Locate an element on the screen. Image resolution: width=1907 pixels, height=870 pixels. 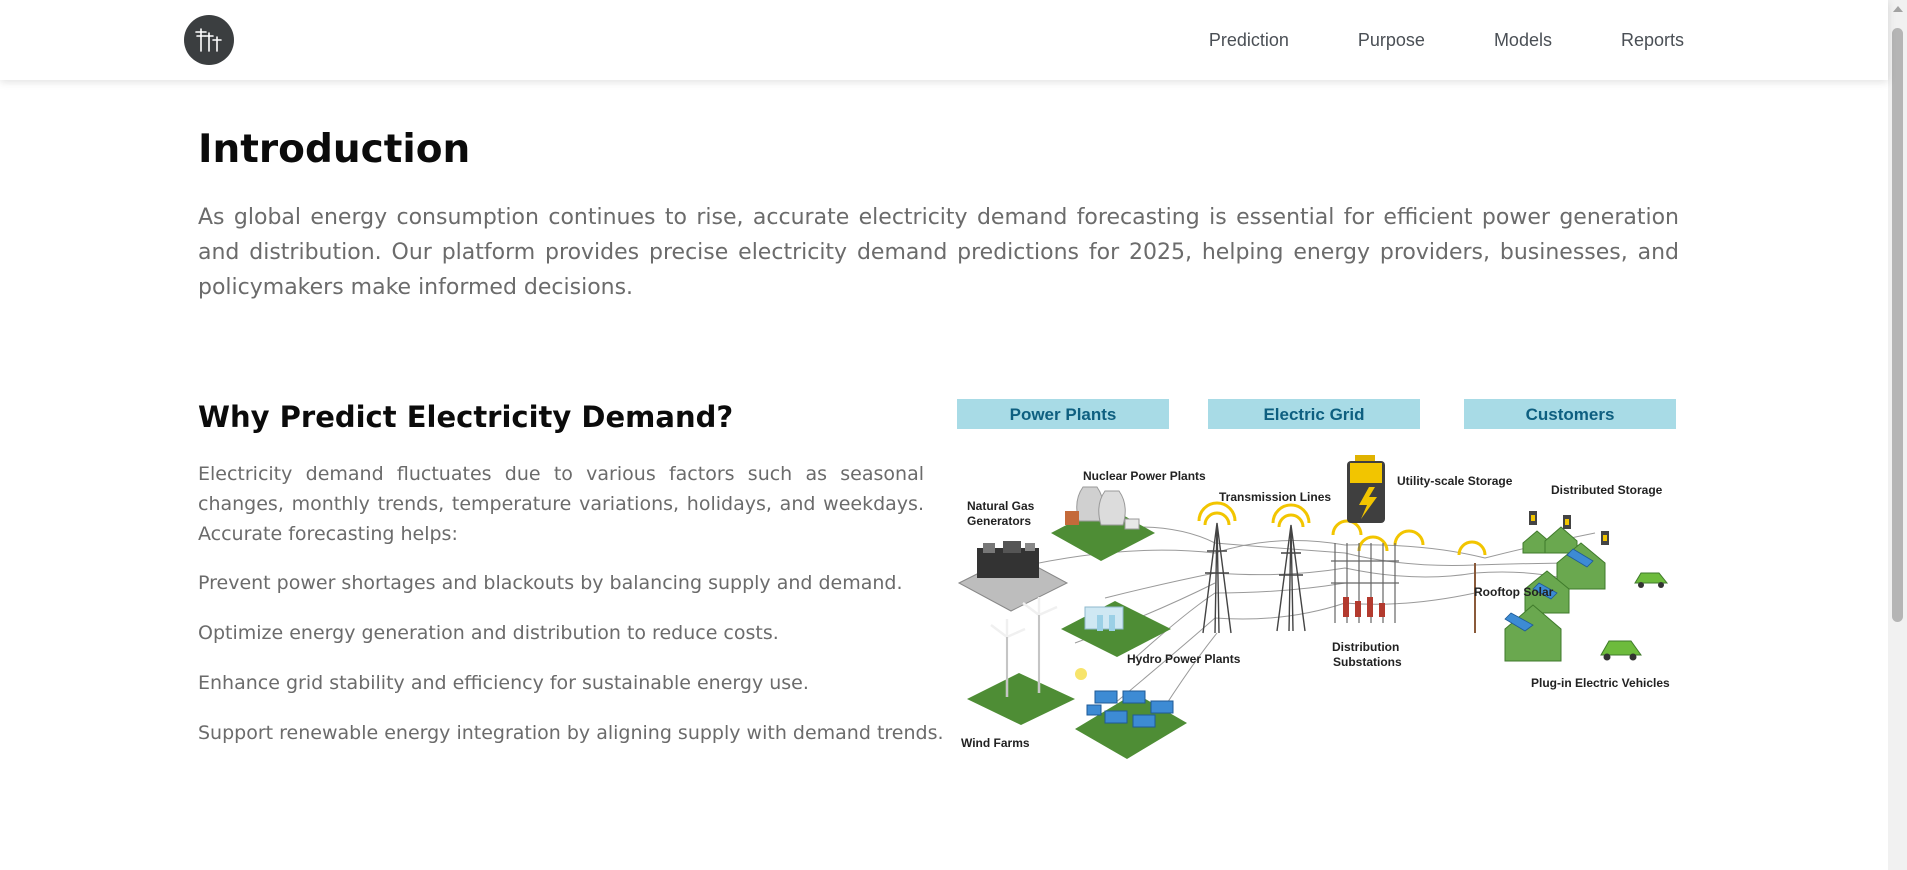
label-plugin-ev: Plug-in Electric Vehicles is located at coordinates (1600, 683).